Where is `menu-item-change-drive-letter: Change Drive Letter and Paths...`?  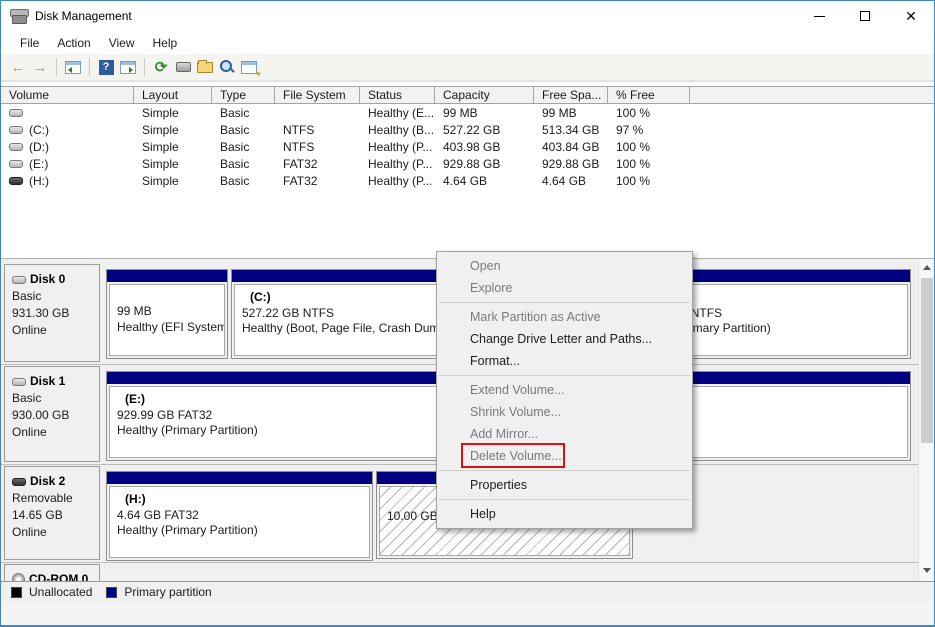 menu-item-change-drive-letter: Change Drive Letter and Paths... is located at coordinates (564, 339).